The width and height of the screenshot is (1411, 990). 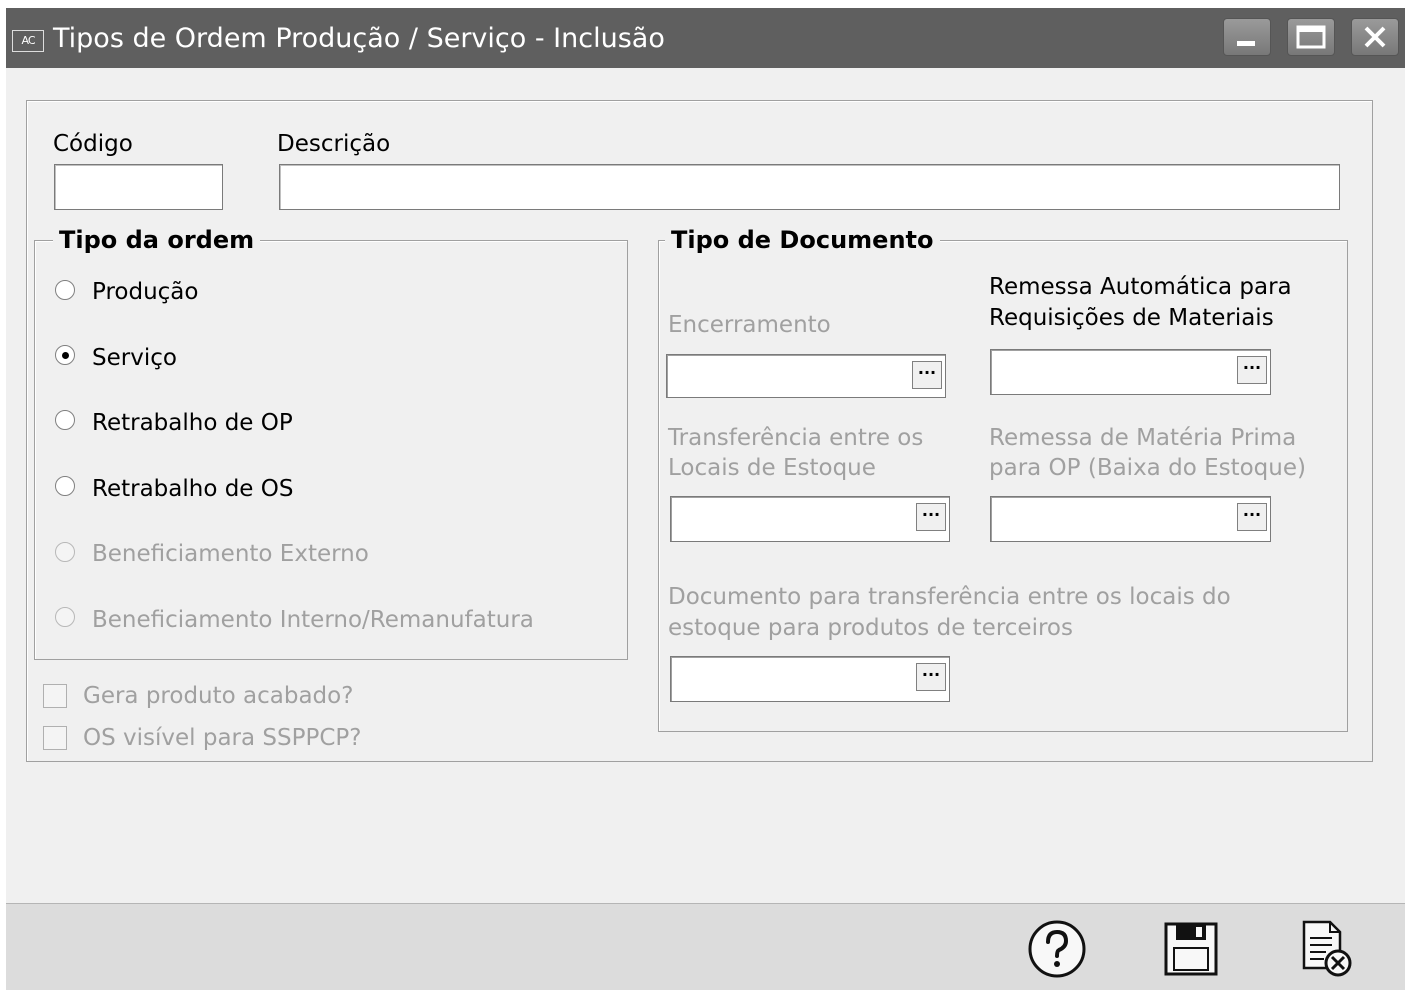 What do you see at coordinates (810, 679) in the screenshot?
I see `doc-terceiros-lookup-field: ···` at bounding box center [810, 679].